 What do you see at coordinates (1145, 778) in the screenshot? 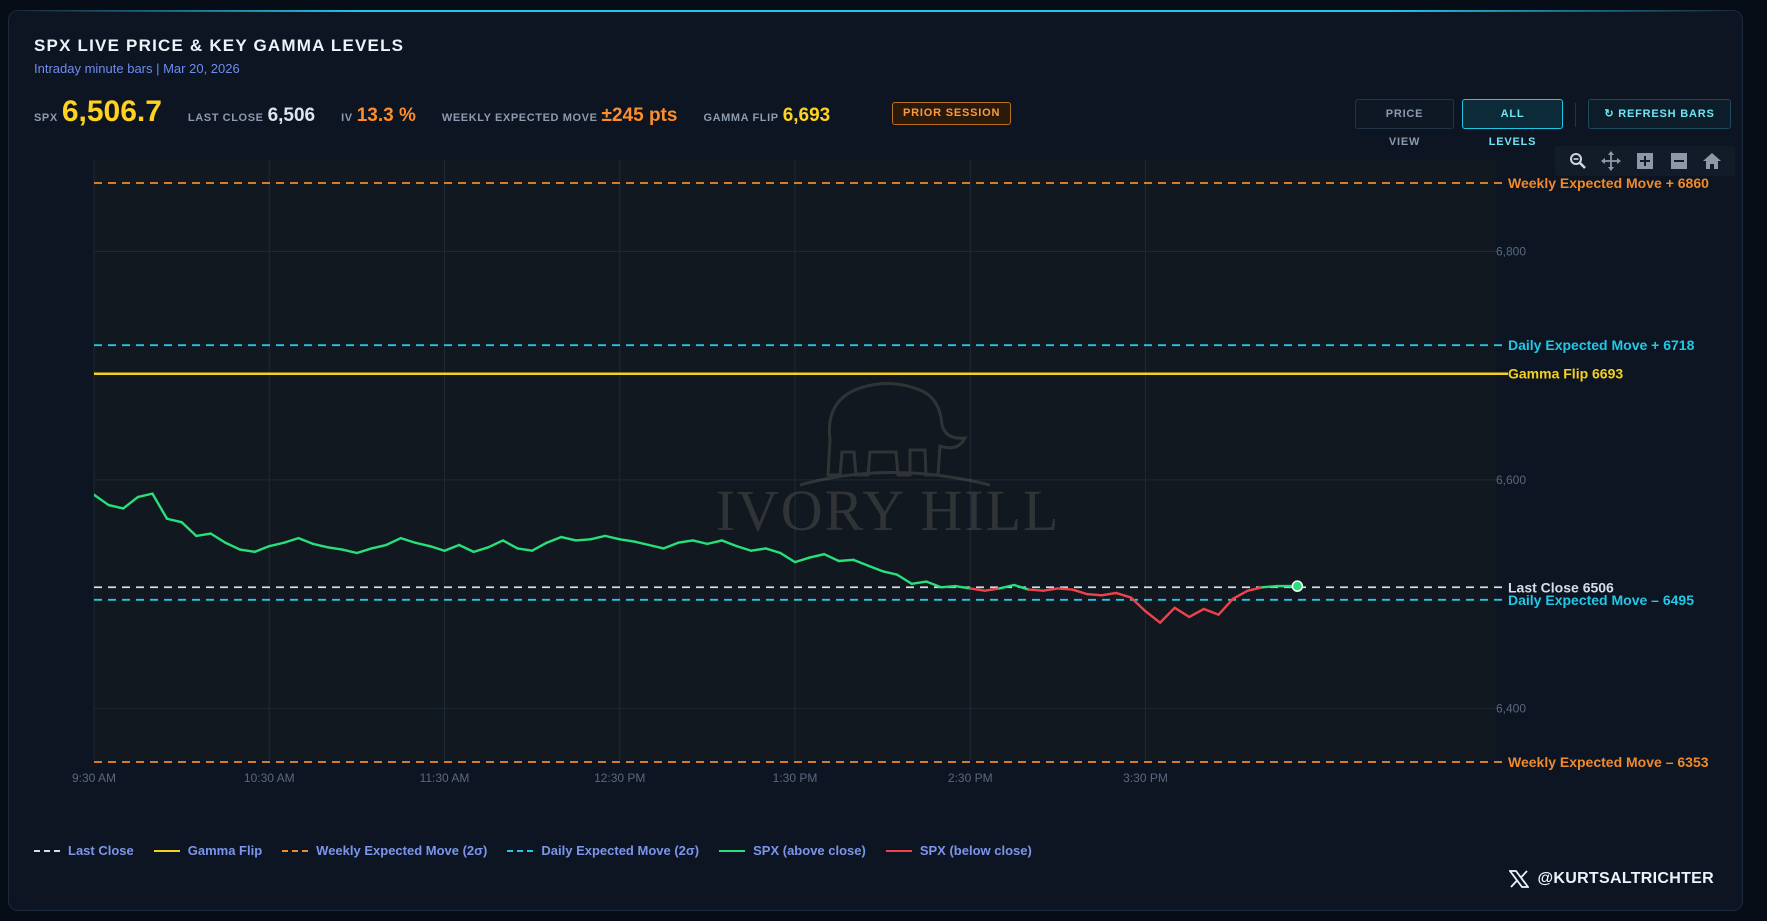
I see `x-tick-label: 3:30 PM` at bounding box center [1145, 778].